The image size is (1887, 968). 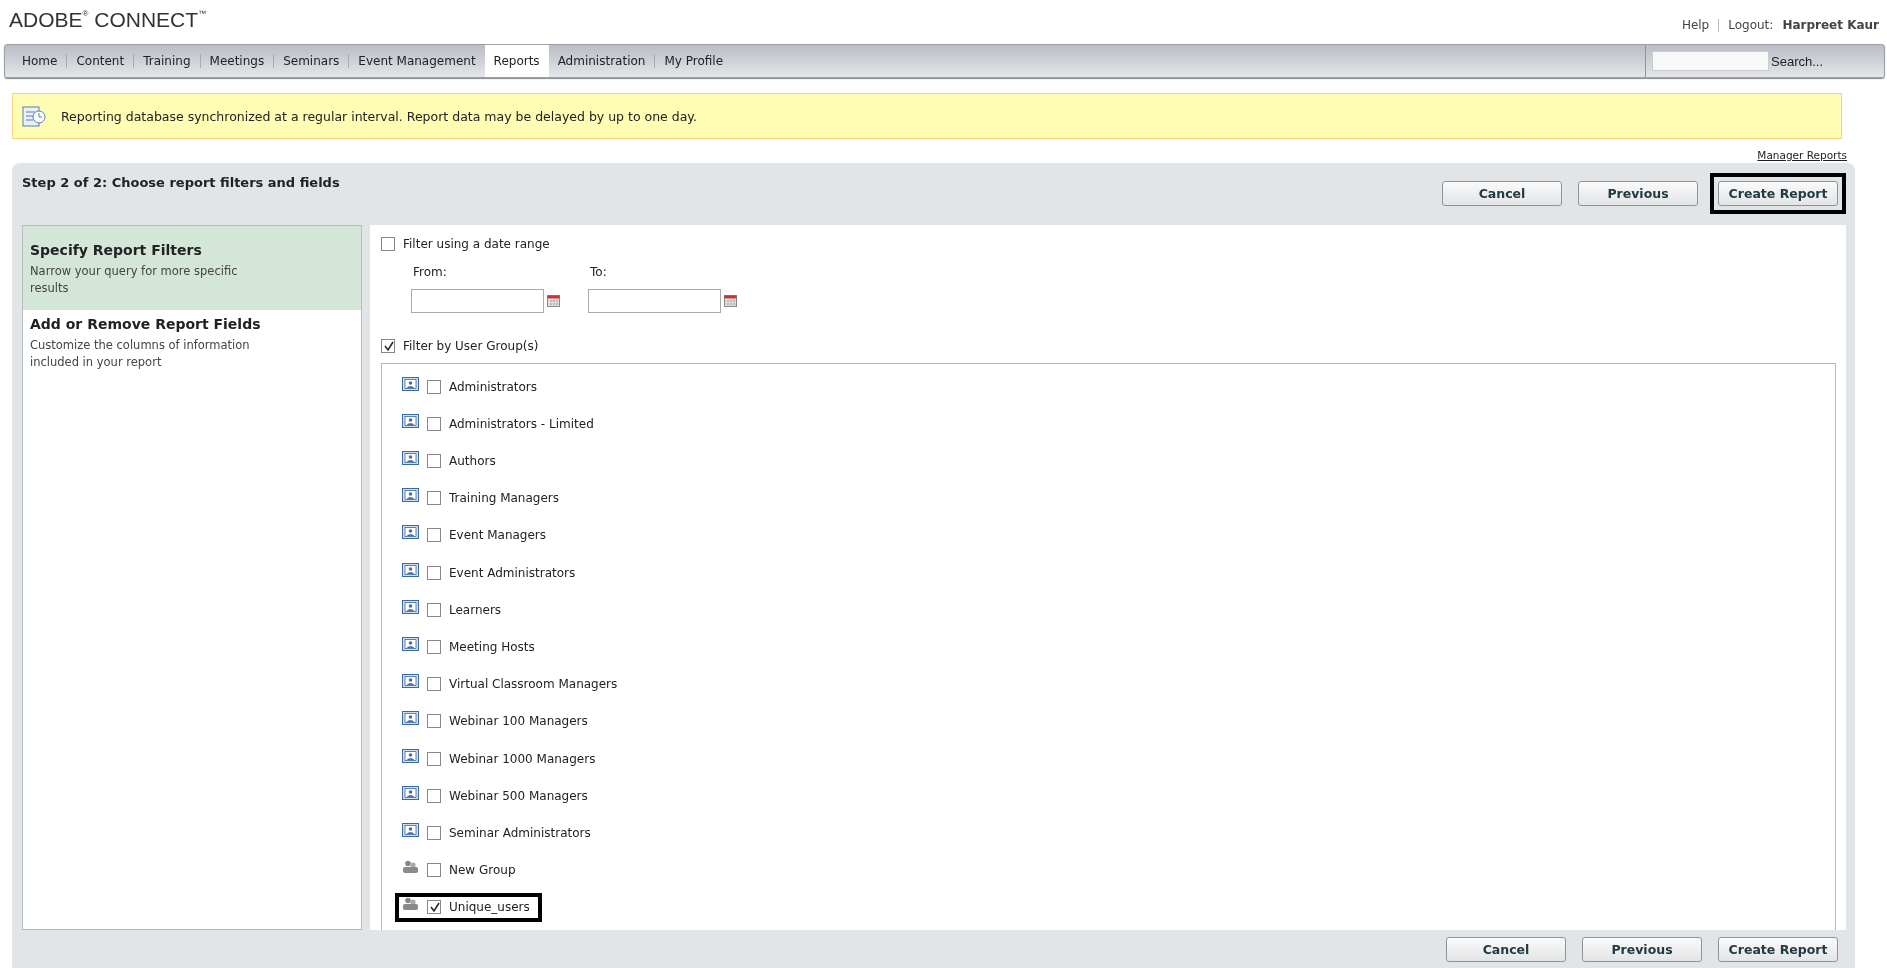 I want to click on step-item: Specify Report Filters Narrow your query for more specific results, so click(x=192, y=268).